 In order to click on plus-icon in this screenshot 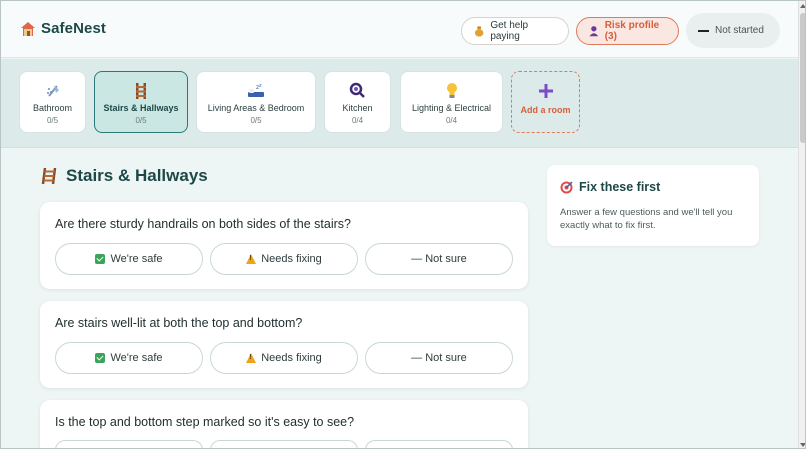, I will do `click(545, 90)`.